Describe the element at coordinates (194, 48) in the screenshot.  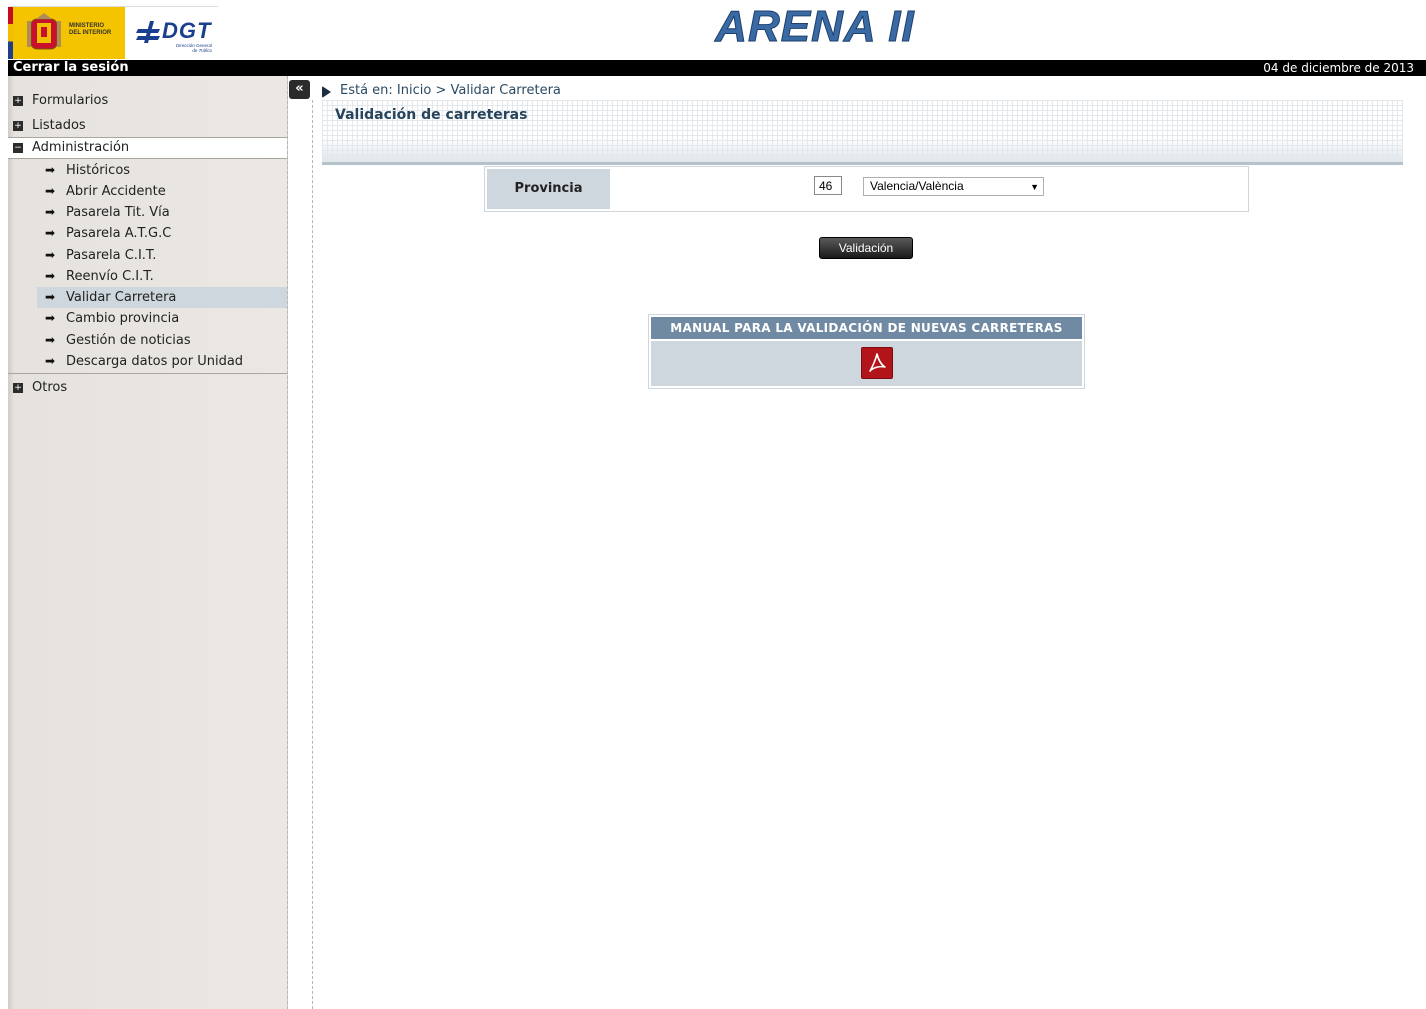
I see `dgt-subtitle: Dirección General de Tráfico` at that location.